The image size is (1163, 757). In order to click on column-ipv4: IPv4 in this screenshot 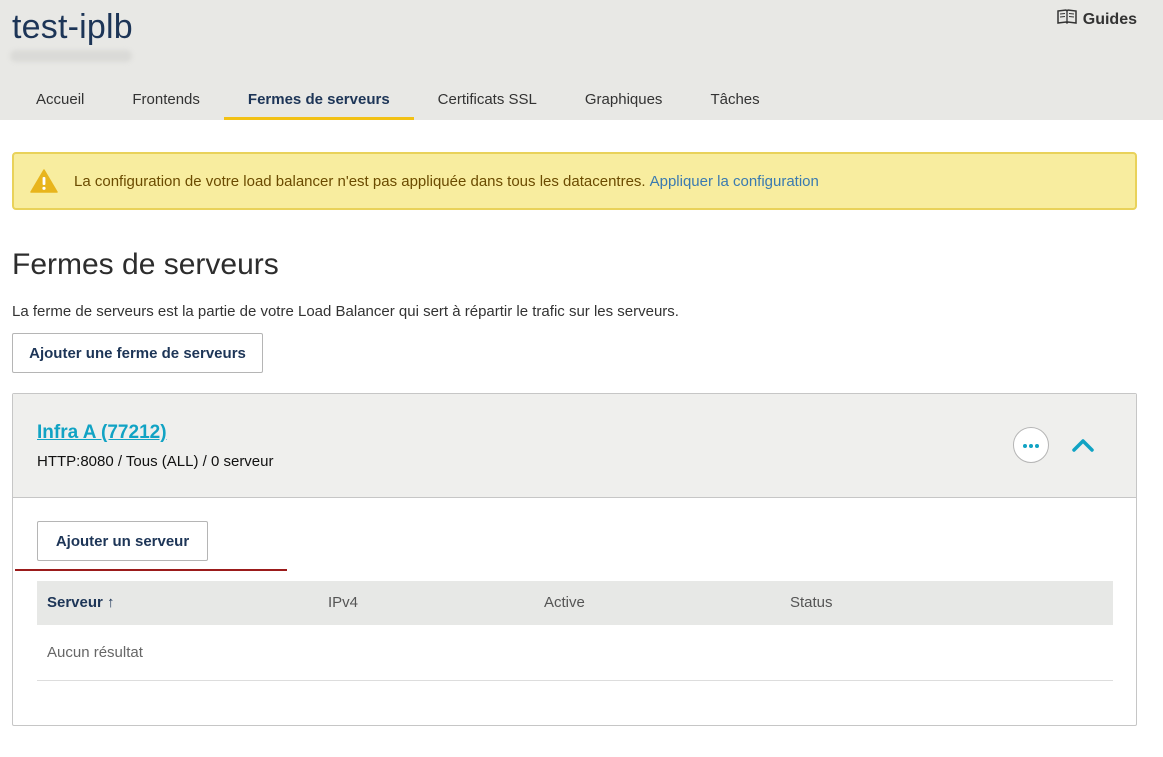, I will do `click(343, 603)`.